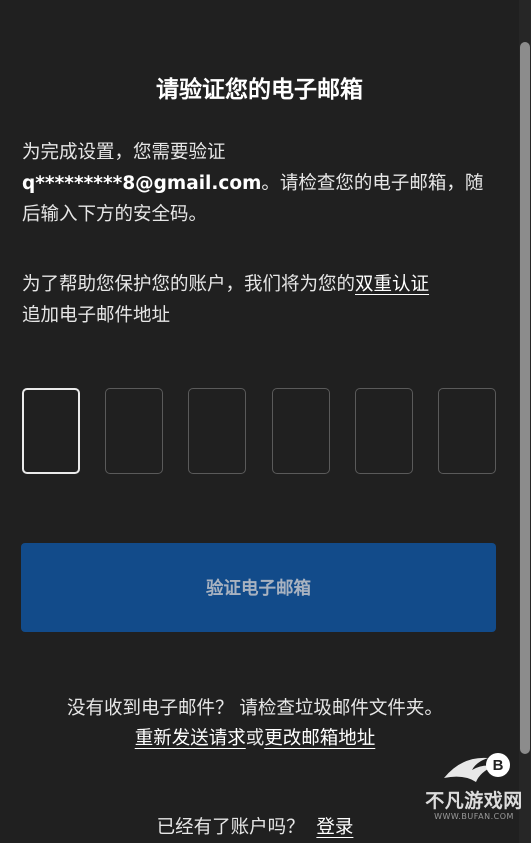 This screenshot has width=531, height=843. What do you see at coordinates (334, 827) in the screenshot?
I see `login-link: 登录` at bounding box center [334, 827].